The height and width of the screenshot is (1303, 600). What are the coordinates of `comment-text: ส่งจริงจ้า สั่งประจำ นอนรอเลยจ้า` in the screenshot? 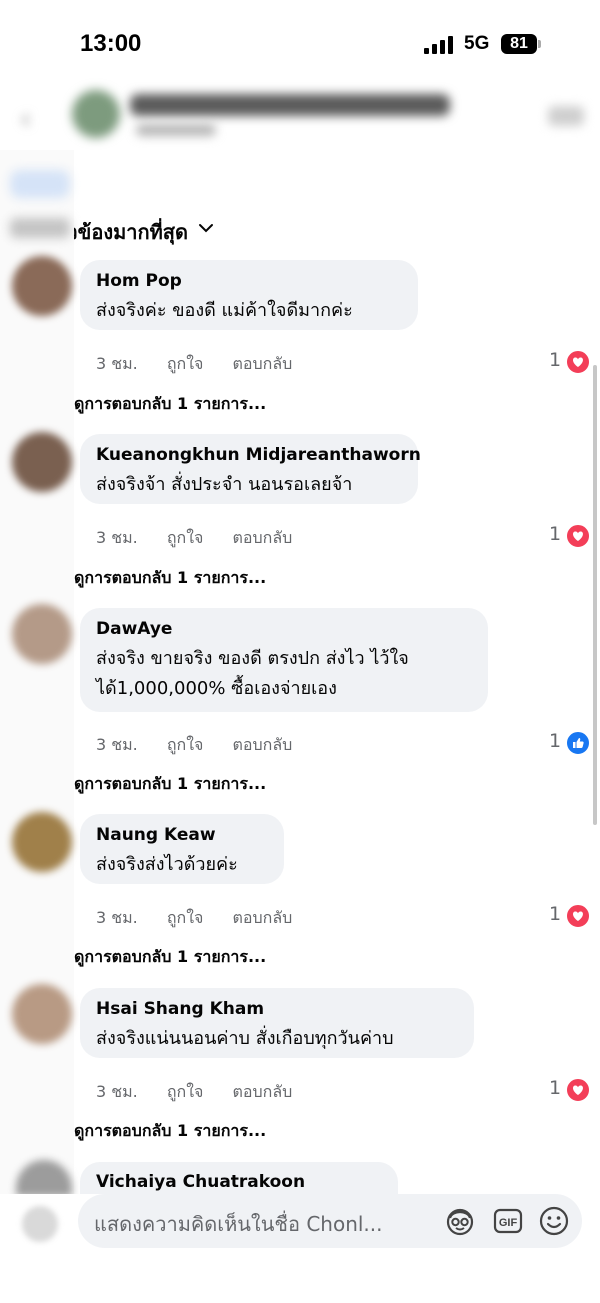 It's located at (224, 484).